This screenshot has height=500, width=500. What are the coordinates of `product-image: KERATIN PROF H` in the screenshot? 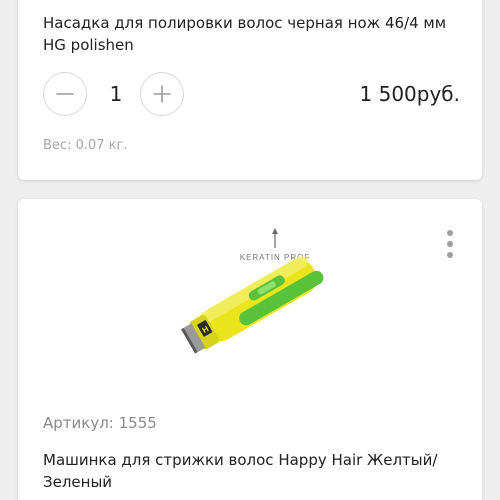 It's located at (253, 294).